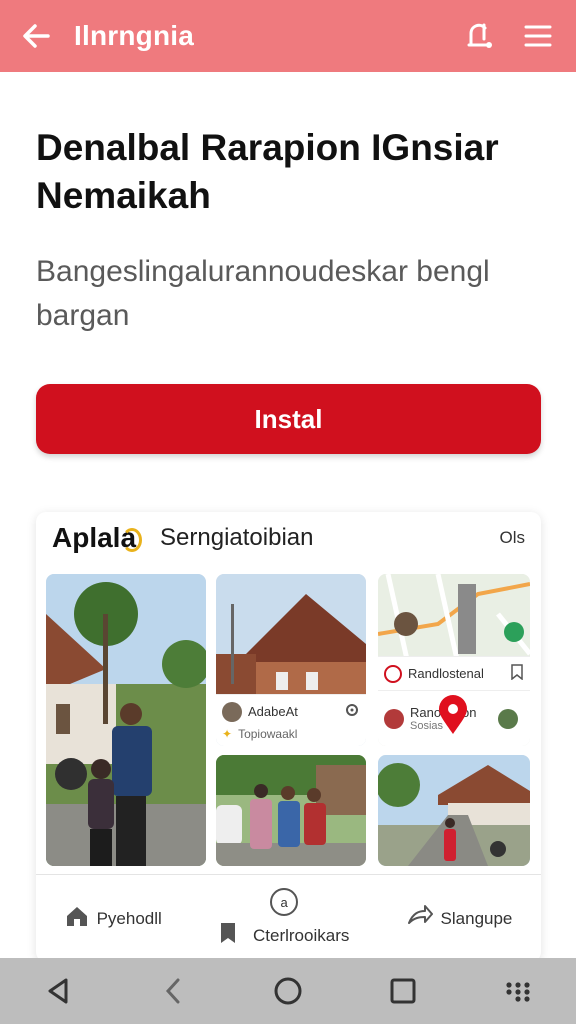 The height and width of the screenshot is (1024, 576). Describe the element at coordinates (291, 660) in the screenshot. I see `photo-tile-house: AdabeAt ✦ Topiowaakl` at that location.